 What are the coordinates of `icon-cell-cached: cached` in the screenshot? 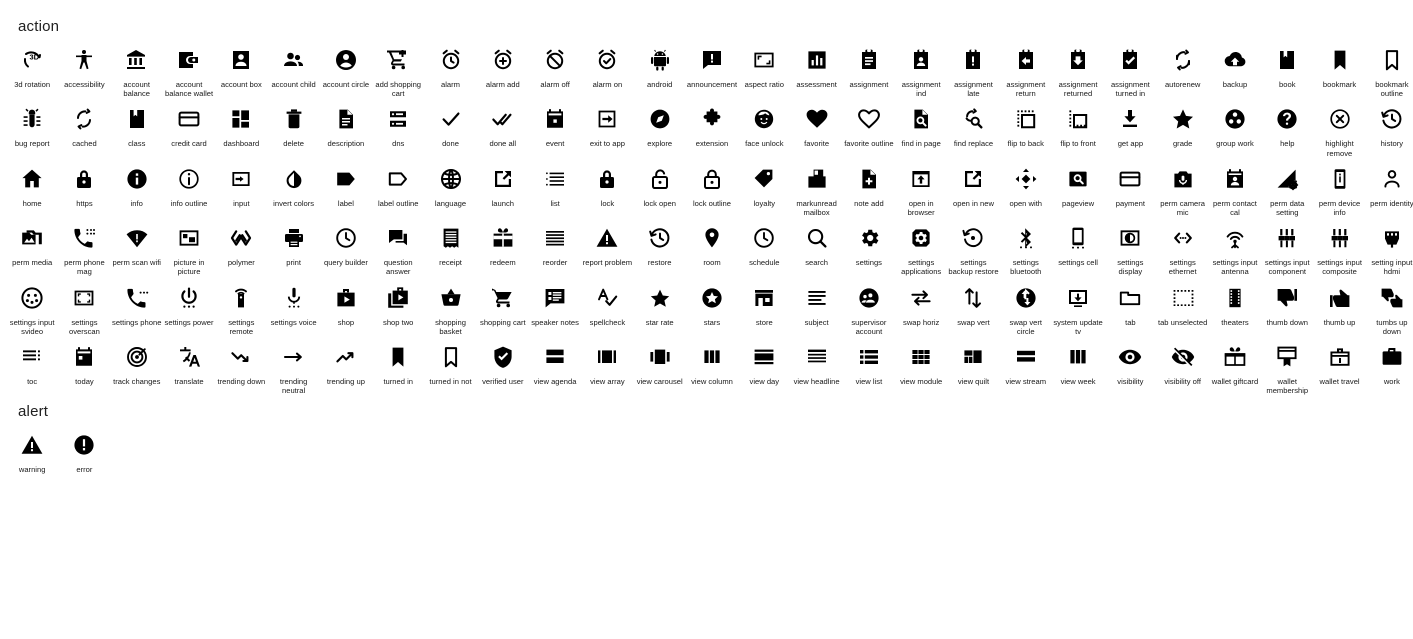 It's located at (84, 127).